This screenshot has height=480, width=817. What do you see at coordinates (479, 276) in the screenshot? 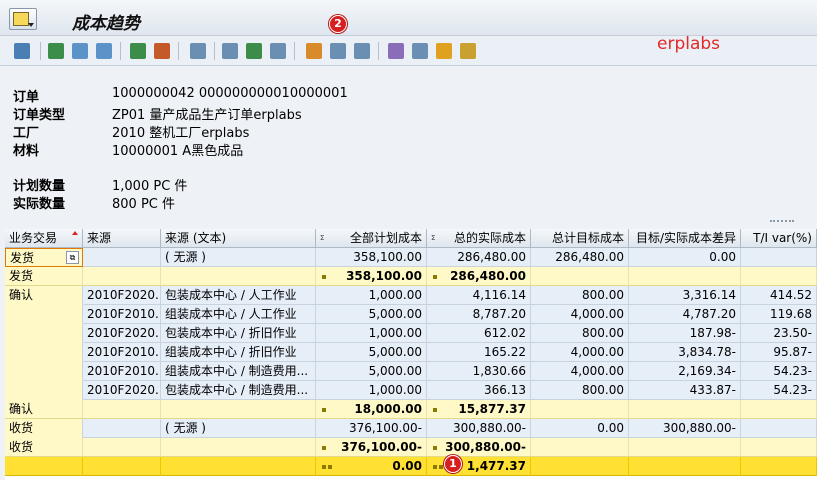
I see `cell-actual-cost: 286,480.00` at bounding box center [479, 276].